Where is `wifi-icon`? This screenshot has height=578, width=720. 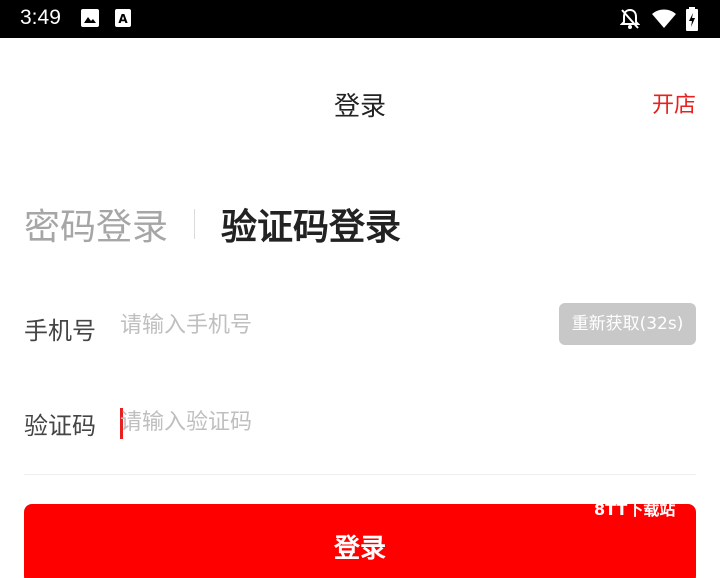
wifi-icon is located at coordinates (664, 19).